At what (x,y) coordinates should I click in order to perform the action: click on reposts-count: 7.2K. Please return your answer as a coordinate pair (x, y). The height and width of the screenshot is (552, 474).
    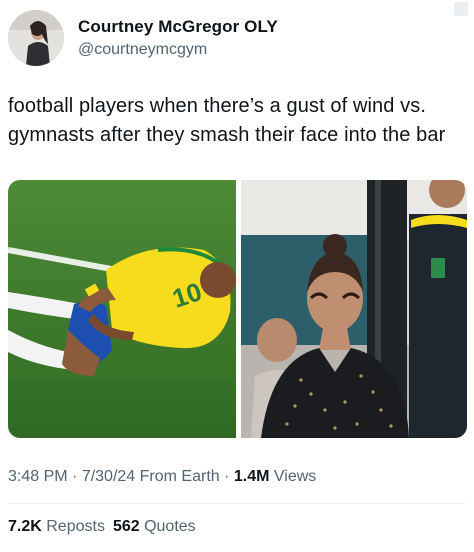
    Looking at the image, I should click on (25, 526).